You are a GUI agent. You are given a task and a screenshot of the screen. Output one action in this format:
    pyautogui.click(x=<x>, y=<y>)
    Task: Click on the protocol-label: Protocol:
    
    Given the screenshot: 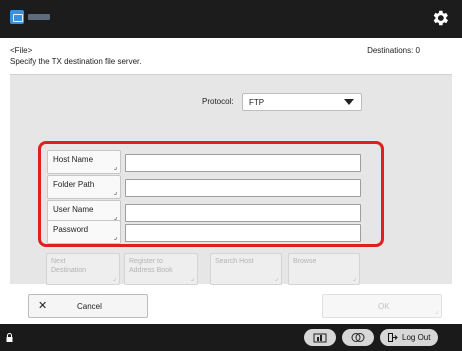 What is the action you would take?
    pyautogui.click(x=218, y=101)
    